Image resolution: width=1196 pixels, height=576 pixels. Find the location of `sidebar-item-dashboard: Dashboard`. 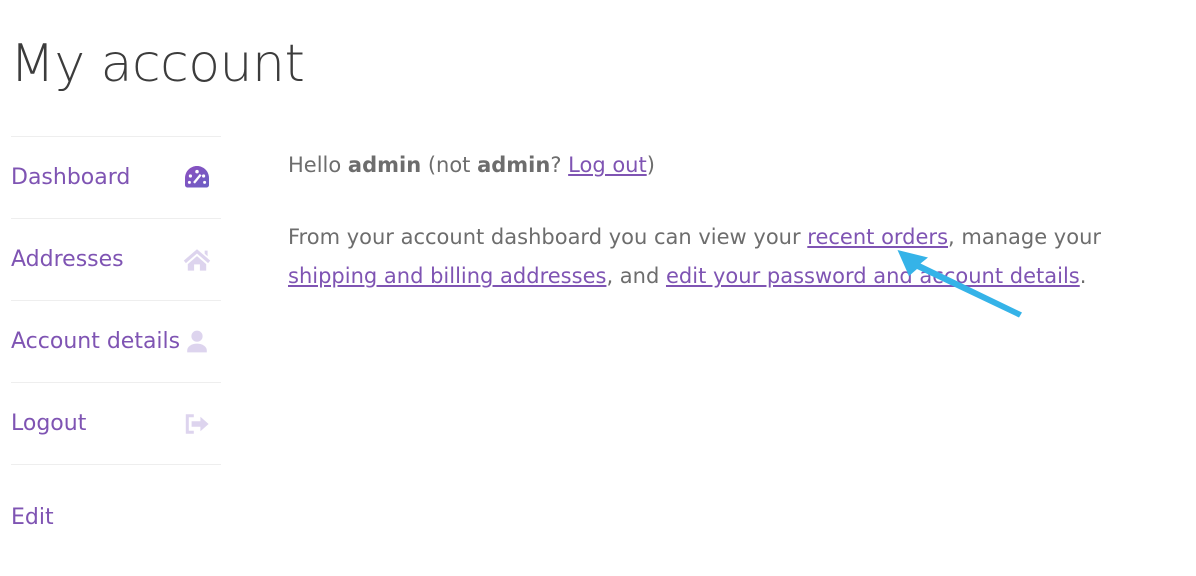

sidebar-item-dashboard: Dashboard is located at coordinates (116, 177).